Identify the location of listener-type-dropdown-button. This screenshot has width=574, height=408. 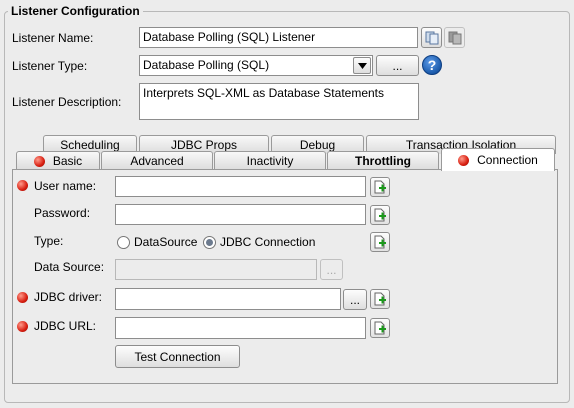
(362, 65).